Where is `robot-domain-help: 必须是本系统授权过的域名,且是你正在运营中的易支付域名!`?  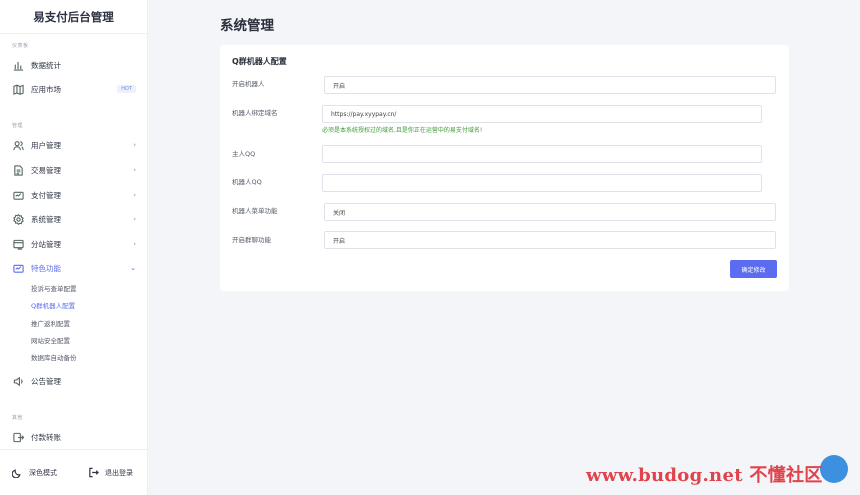 robot-domain-help: 必须是本系统授权过的域名,且是你正在运营中的易支付域名! is located at coordinates (402, 130).